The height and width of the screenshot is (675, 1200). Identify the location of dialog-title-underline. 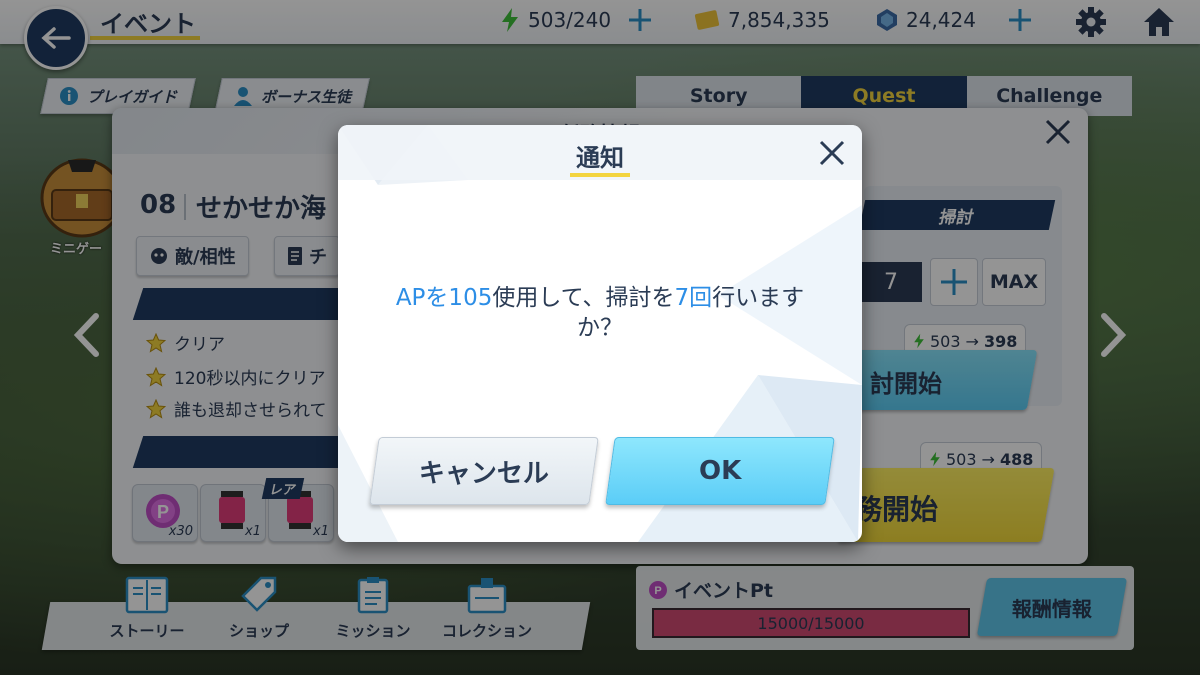
(600, 175).